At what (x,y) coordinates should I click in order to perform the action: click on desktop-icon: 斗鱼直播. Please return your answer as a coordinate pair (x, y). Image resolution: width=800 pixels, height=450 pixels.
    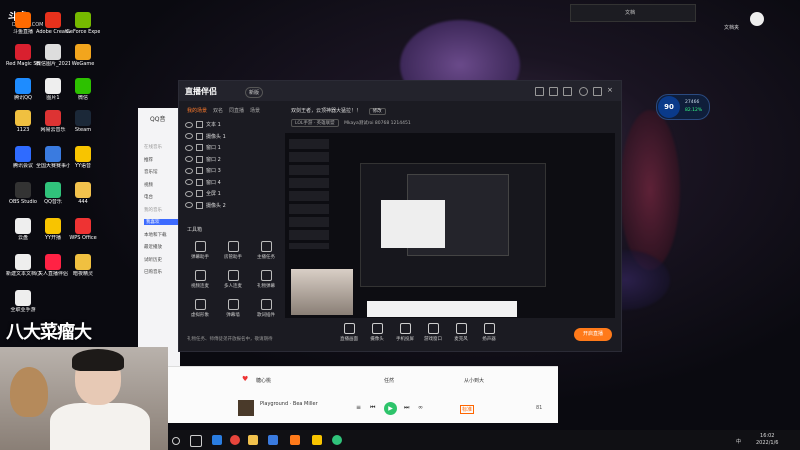
    Looking at the image, I should click on (23, 23).